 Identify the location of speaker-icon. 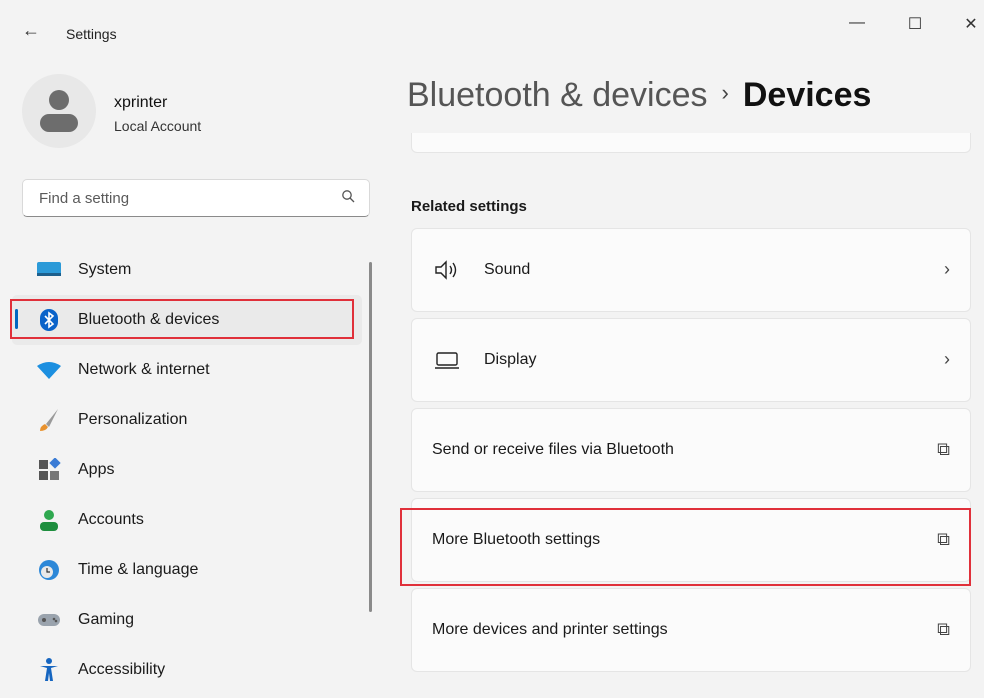
(447, 270).